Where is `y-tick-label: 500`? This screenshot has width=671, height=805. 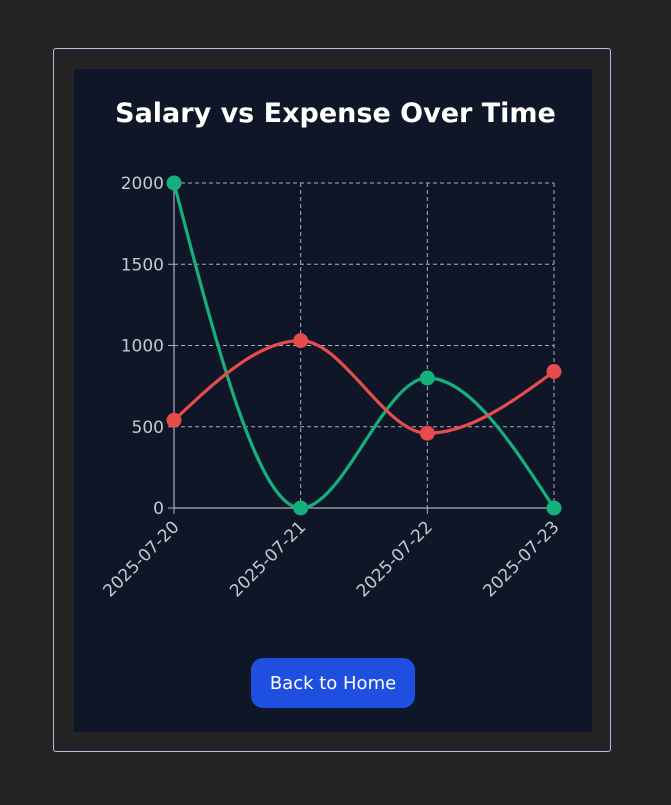
y-tick-label: 500 is located at coordinates (148, 428).